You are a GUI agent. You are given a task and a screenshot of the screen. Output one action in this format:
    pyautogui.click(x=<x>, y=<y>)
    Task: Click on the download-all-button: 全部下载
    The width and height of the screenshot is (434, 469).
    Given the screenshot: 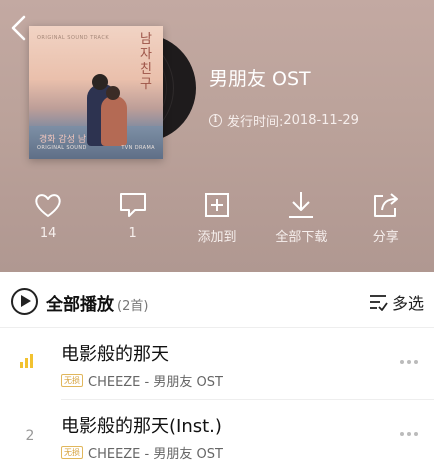 What is the action you would take?
    pyautogui.click(x=301, y=219)
    